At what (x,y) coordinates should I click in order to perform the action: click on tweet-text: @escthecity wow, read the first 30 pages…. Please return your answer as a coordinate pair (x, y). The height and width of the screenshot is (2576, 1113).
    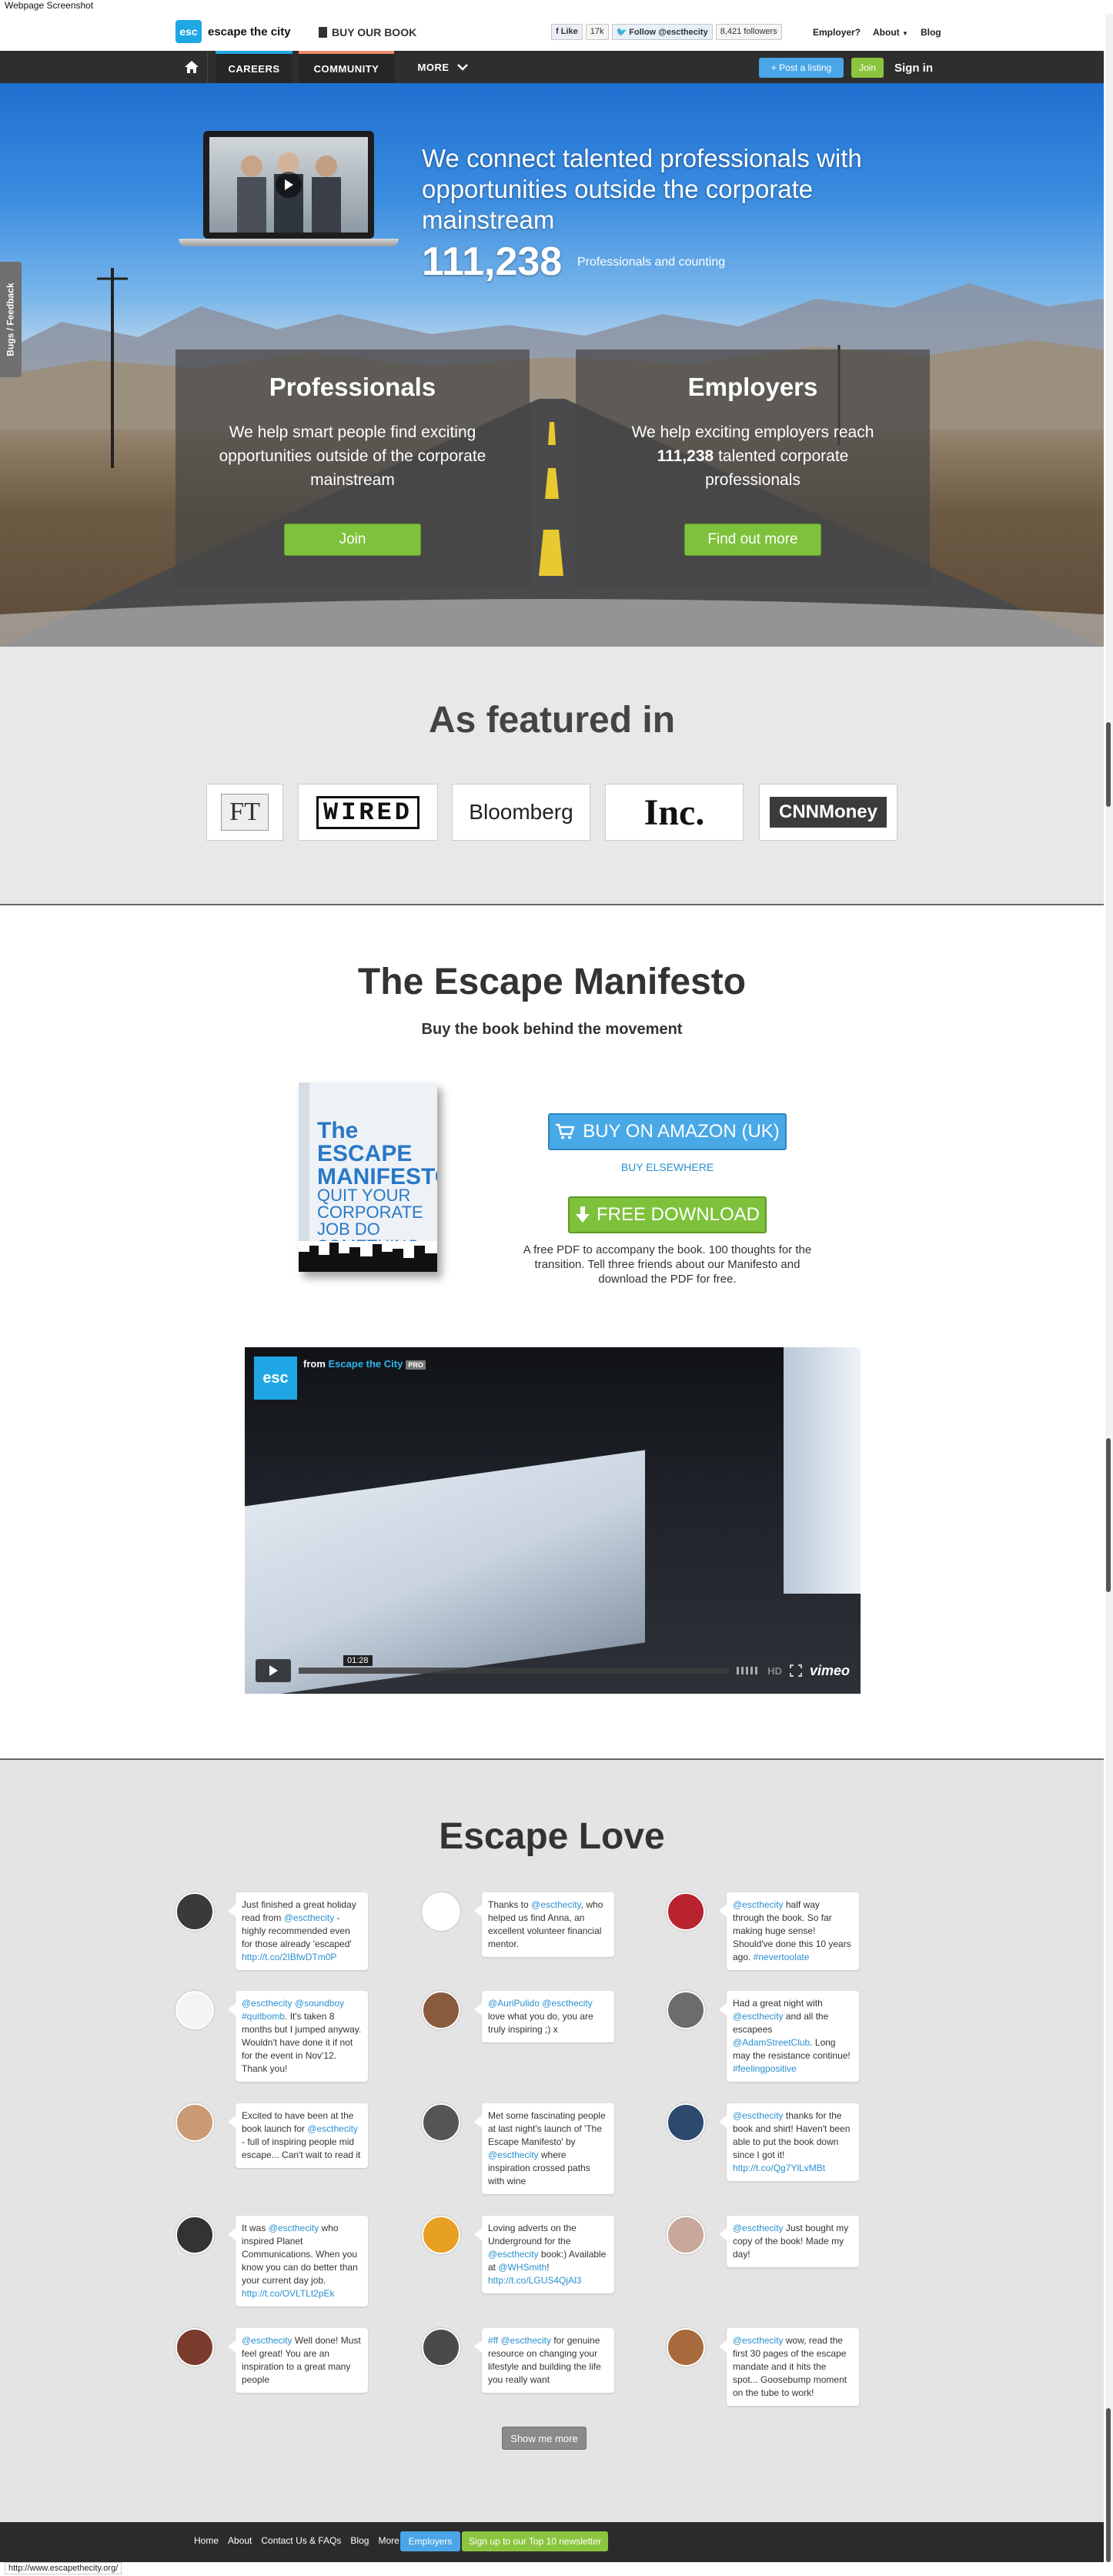
    Looking at the image, I should click on (789, 2367).